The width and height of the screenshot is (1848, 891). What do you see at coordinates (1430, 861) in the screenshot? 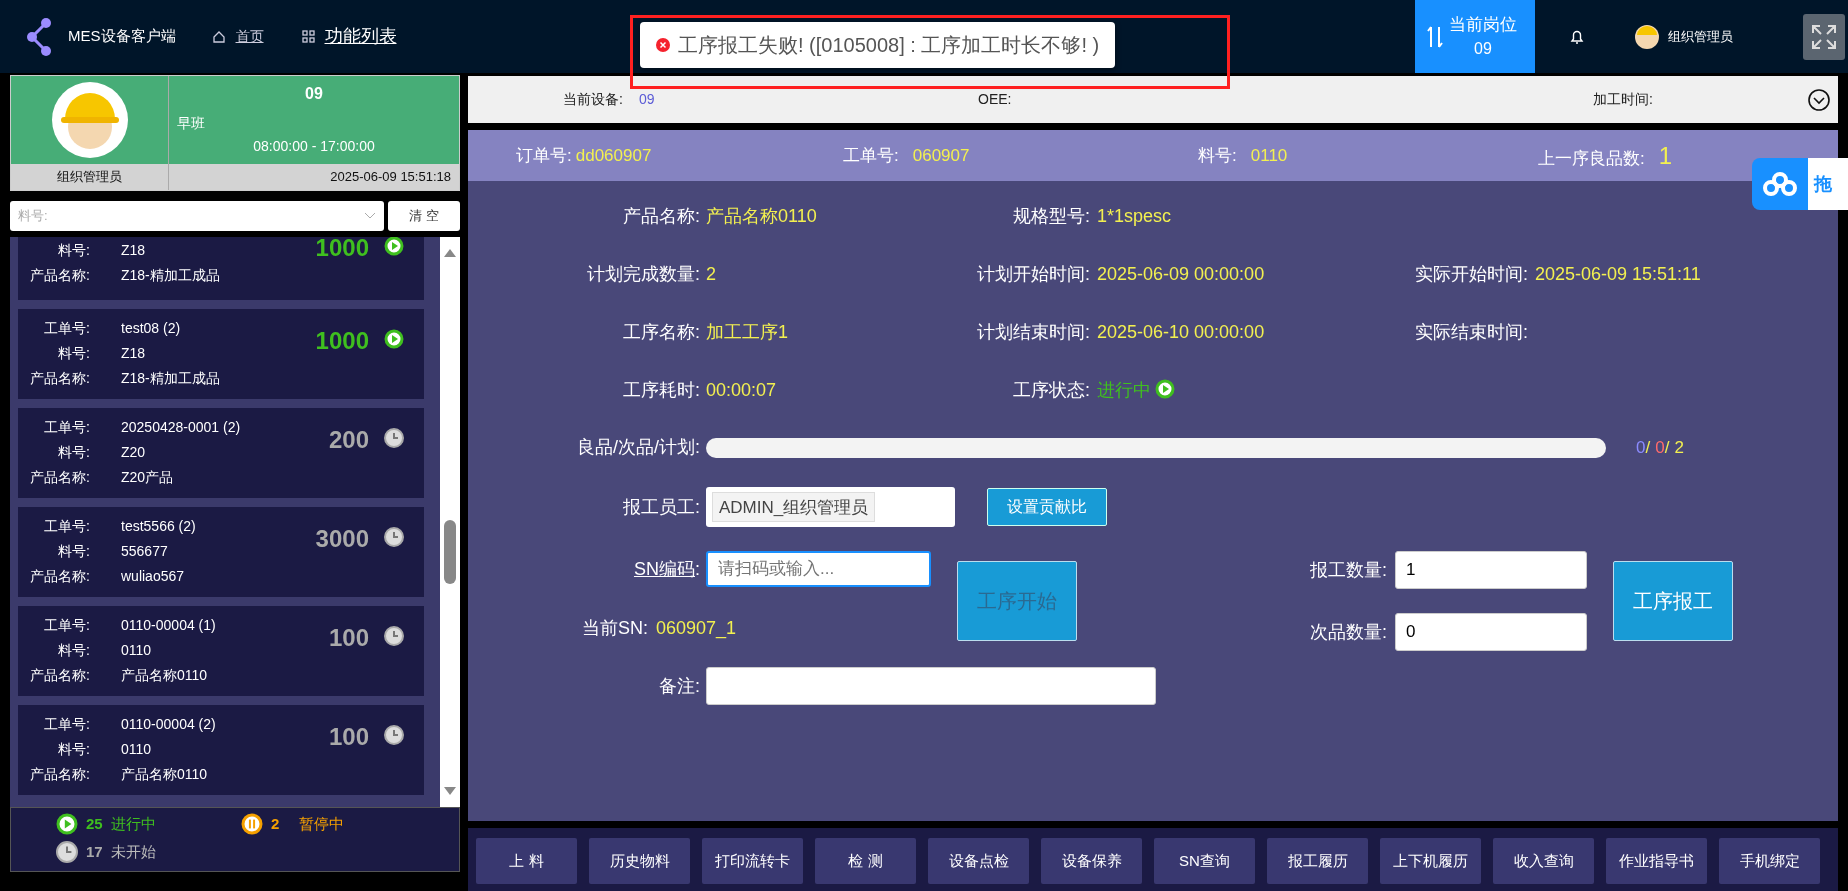
I see `toolbar-button: 上下机履历` at bounding box center [1430, 861].